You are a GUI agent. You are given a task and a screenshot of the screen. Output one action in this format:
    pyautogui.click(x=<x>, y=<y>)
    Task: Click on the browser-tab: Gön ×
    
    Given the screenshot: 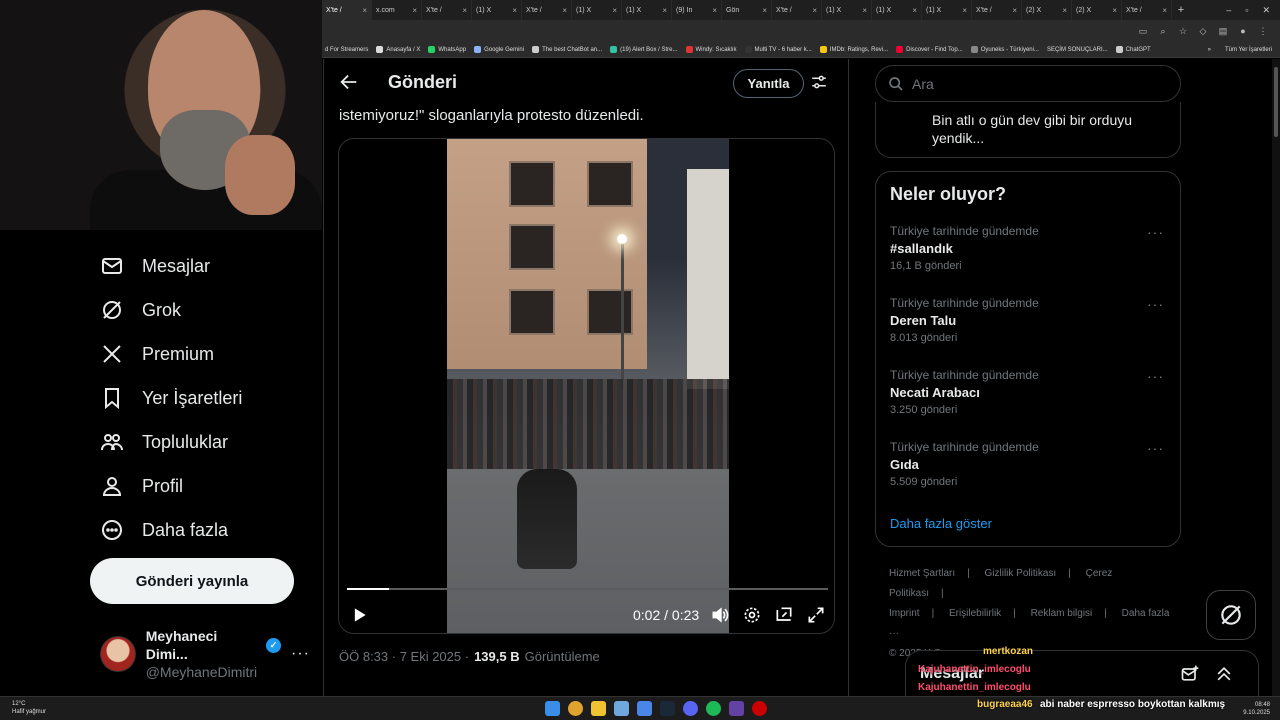 What is the action you would take?
    pyautogui.click(x=747, y=10)
    